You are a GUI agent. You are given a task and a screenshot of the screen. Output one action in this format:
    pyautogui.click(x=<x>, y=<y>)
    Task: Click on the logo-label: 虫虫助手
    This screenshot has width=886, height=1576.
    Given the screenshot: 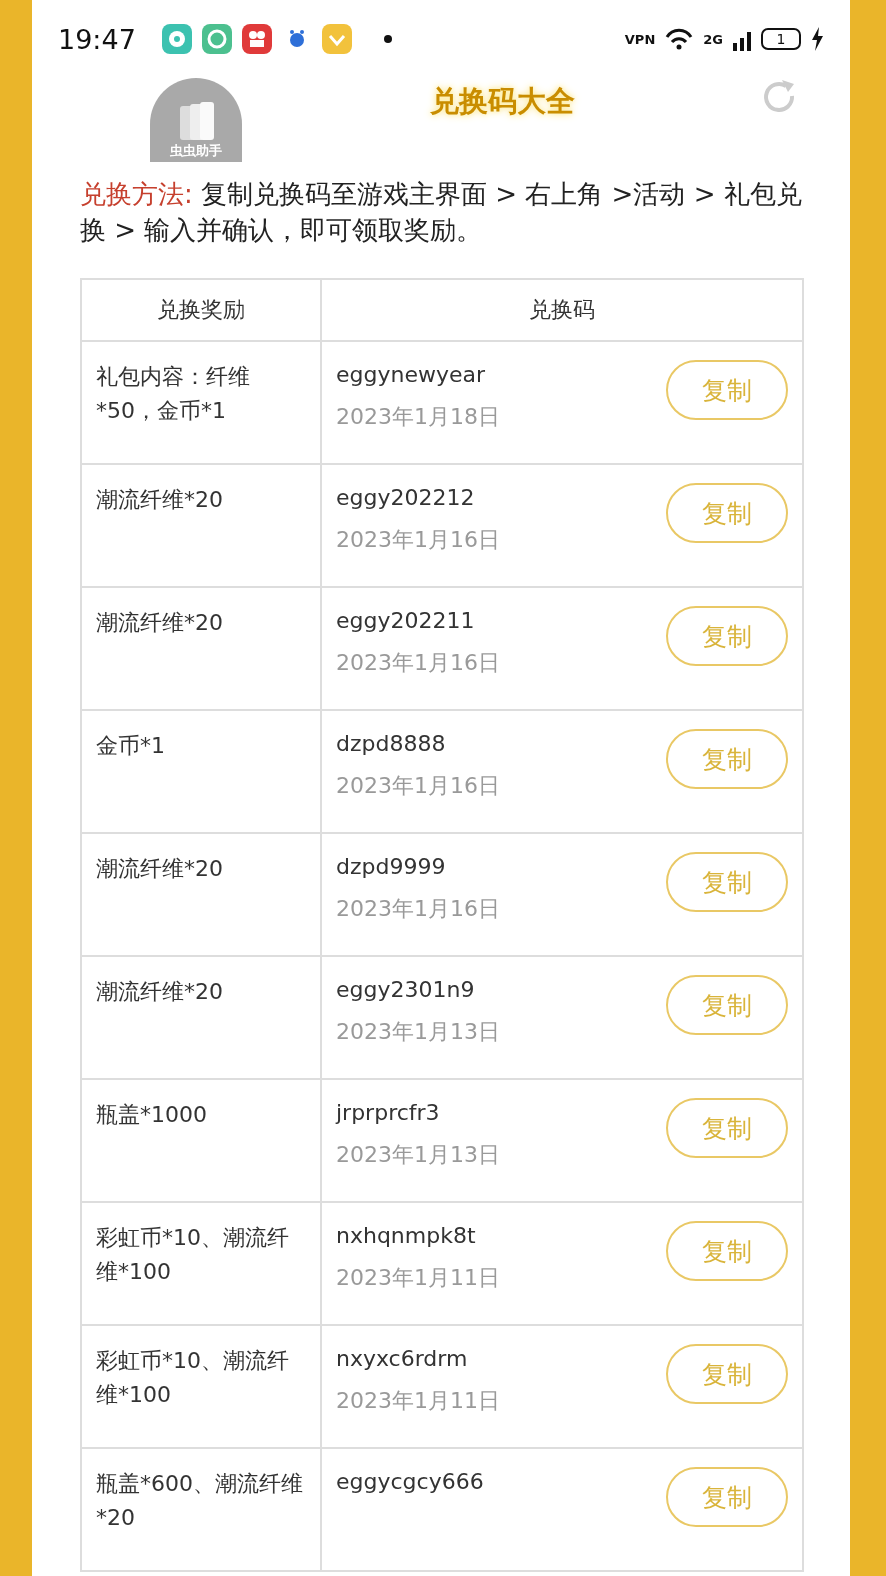 What is the action you would take?
    pyautogui.click(x=196, y=151)
    